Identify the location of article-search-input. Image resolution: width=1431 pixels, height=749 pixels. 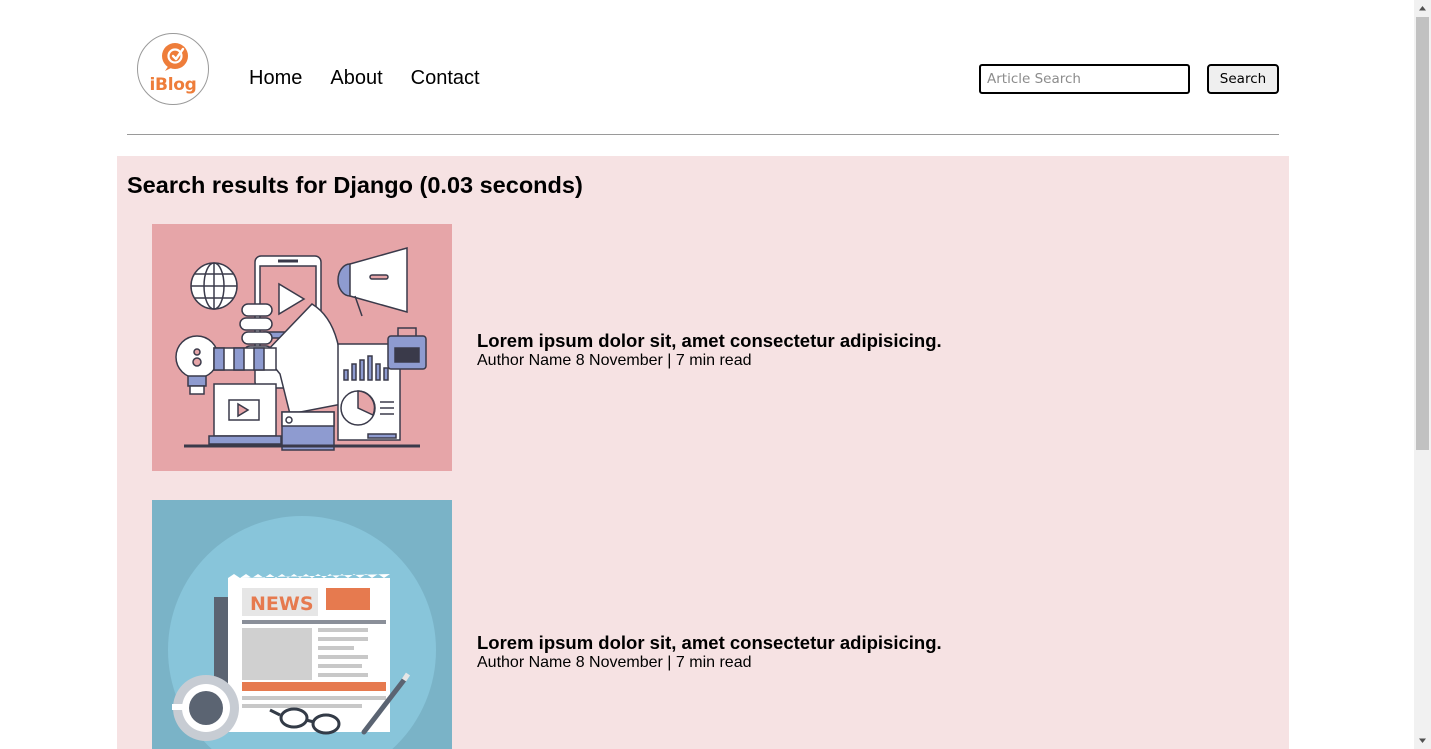
(1084, 79).